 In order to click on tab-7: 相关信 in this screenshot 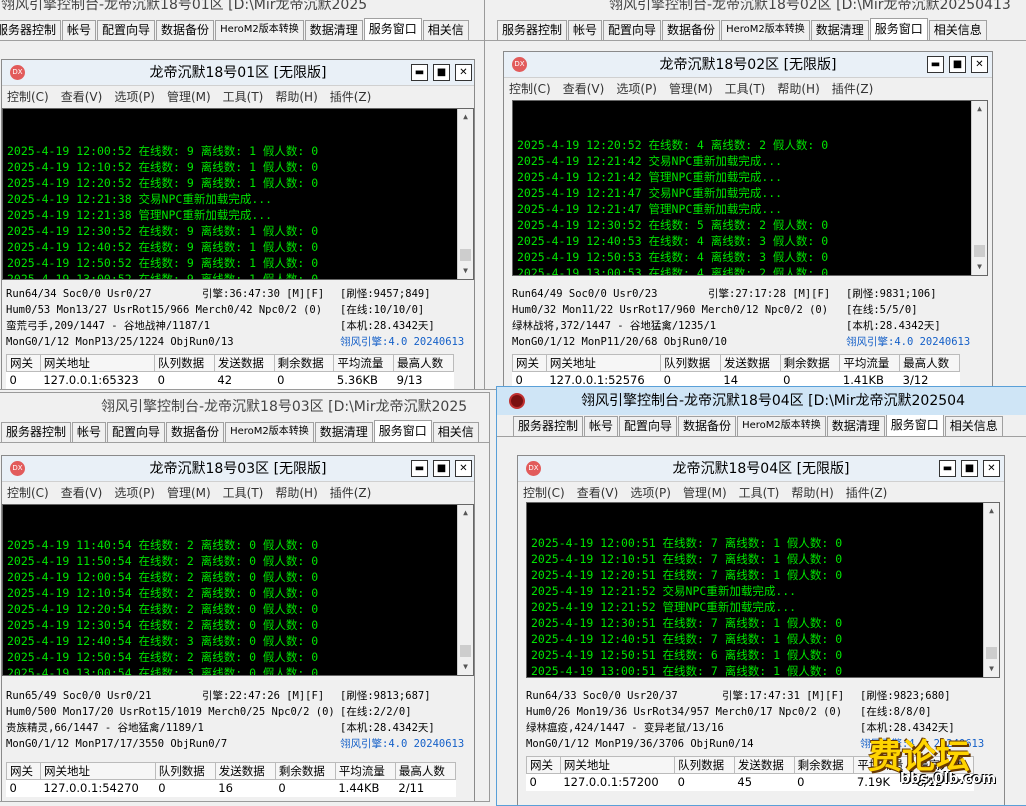, I will do `click(445, 30)`.